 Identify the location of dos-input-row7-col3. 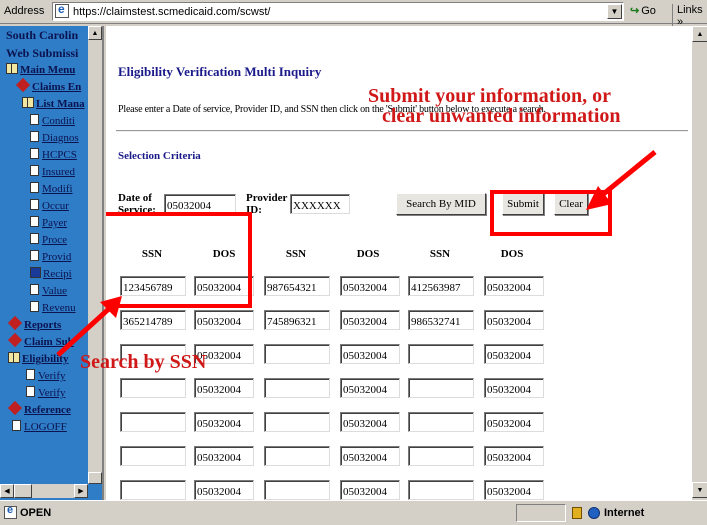
(514, 490).